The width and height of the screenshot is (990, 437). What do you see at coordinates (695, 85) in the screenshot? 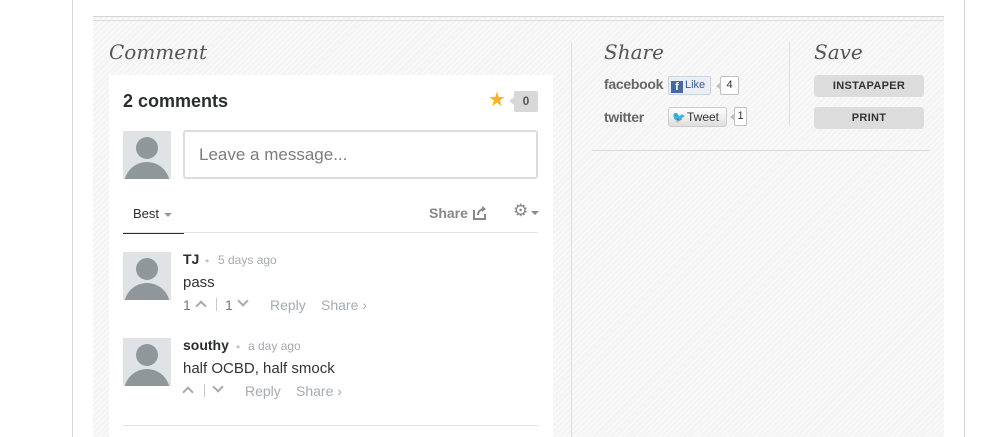
I see `like-label: Like` at bounding box center [695, 85].